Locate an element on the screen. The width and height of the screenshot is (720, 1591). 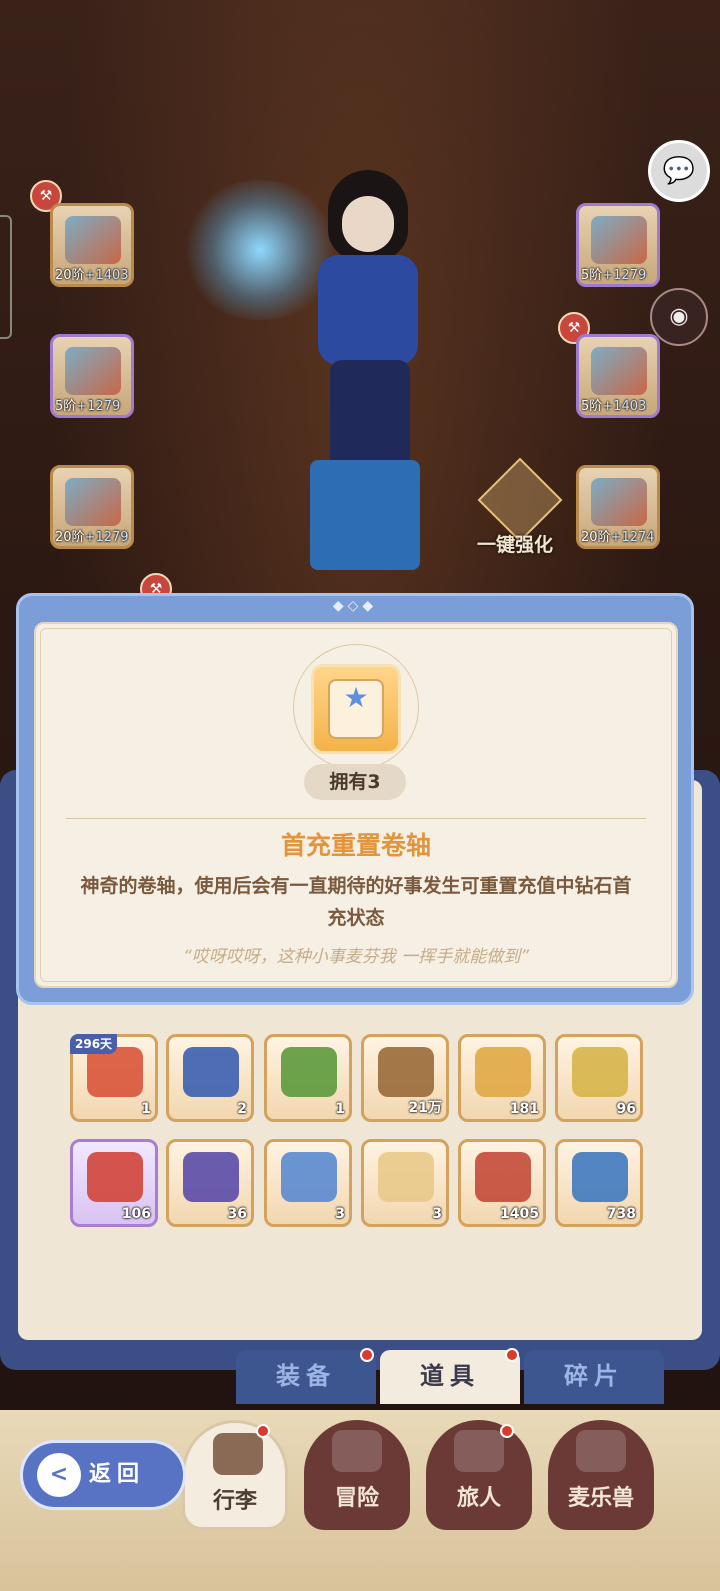
one-click-enhance-button: 一键强化 is located at coordinates (515, 508).